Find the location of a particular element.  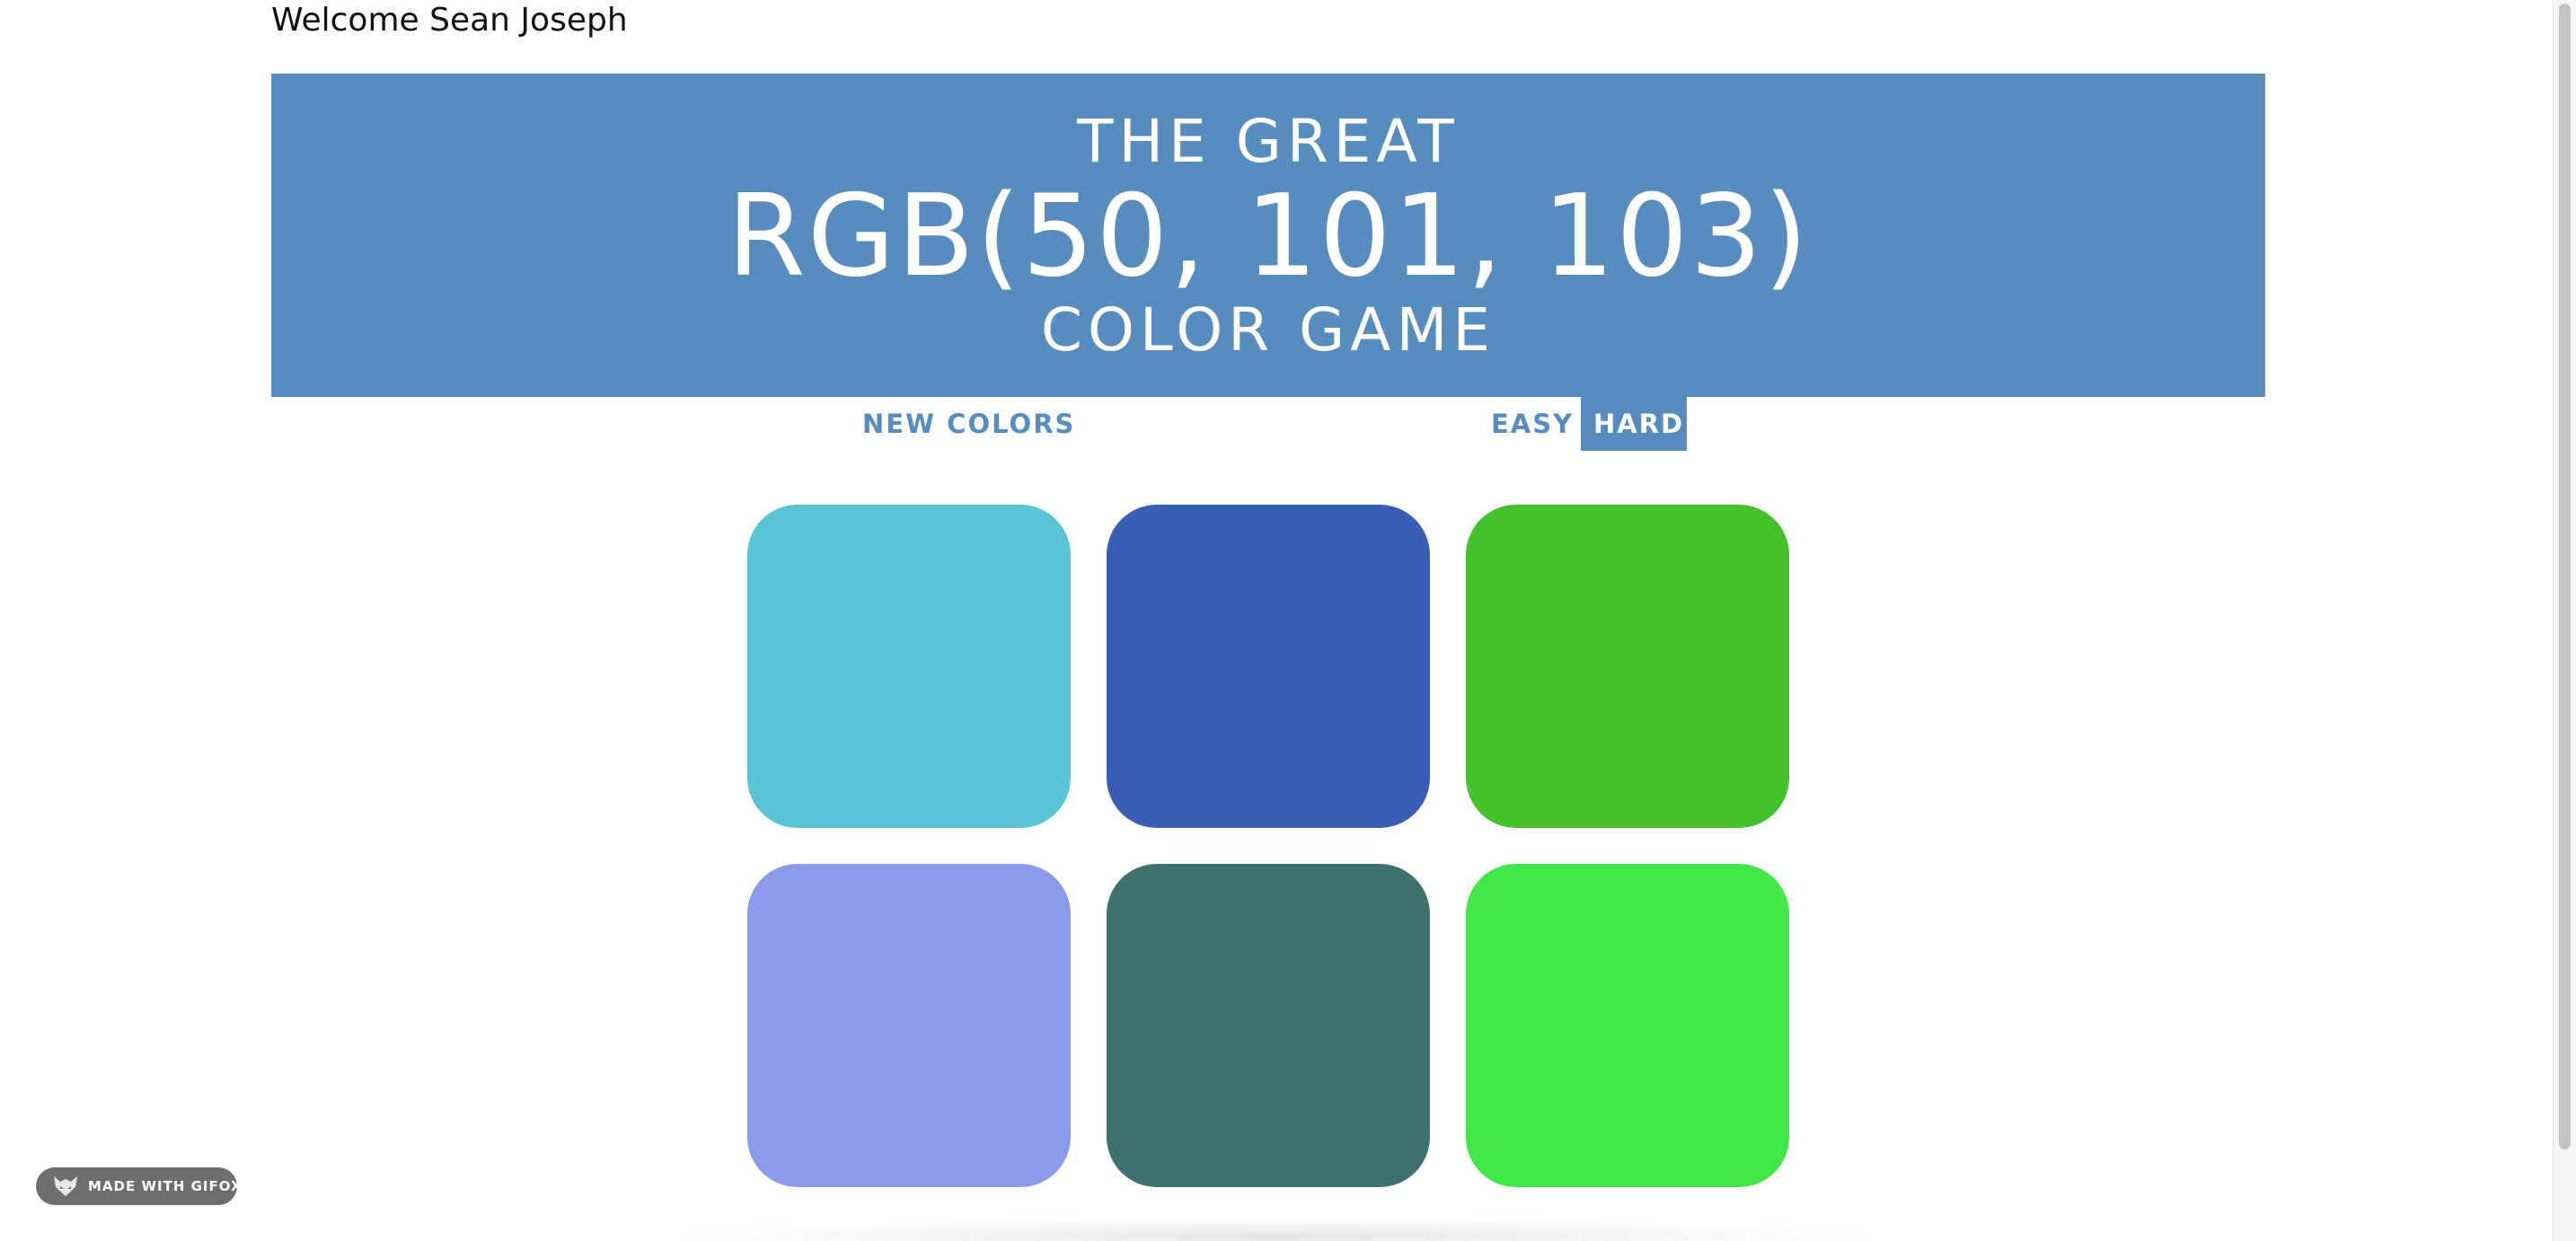

header-title-top: THE GREAT is located at coordinates (1268, 141).